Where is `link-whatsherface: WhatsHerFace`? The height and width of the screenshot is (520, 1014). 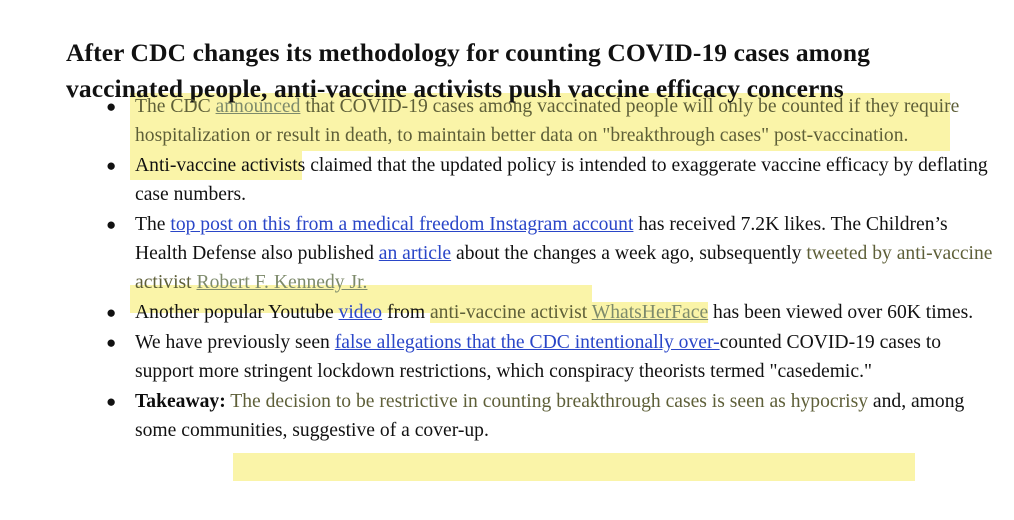
link-whatsherface: WhatsHerFace is located at coordinates (650, 312).